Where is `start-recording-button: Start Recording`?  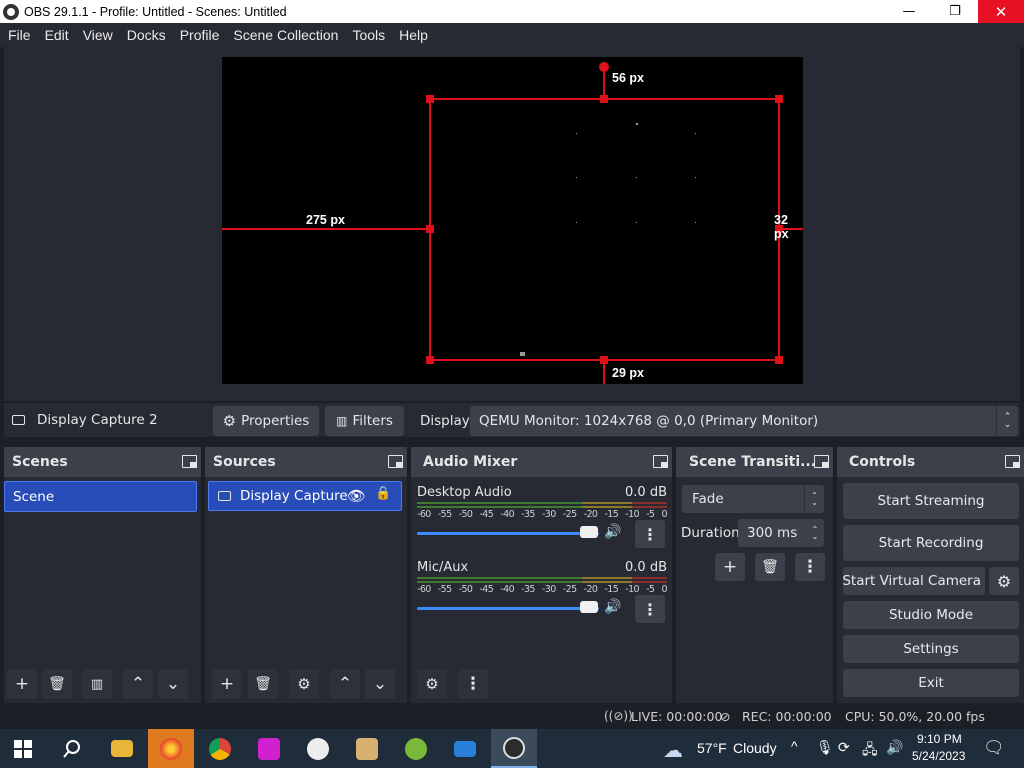 start-recording-button: Start Recording is located at coordinates (931, 543).